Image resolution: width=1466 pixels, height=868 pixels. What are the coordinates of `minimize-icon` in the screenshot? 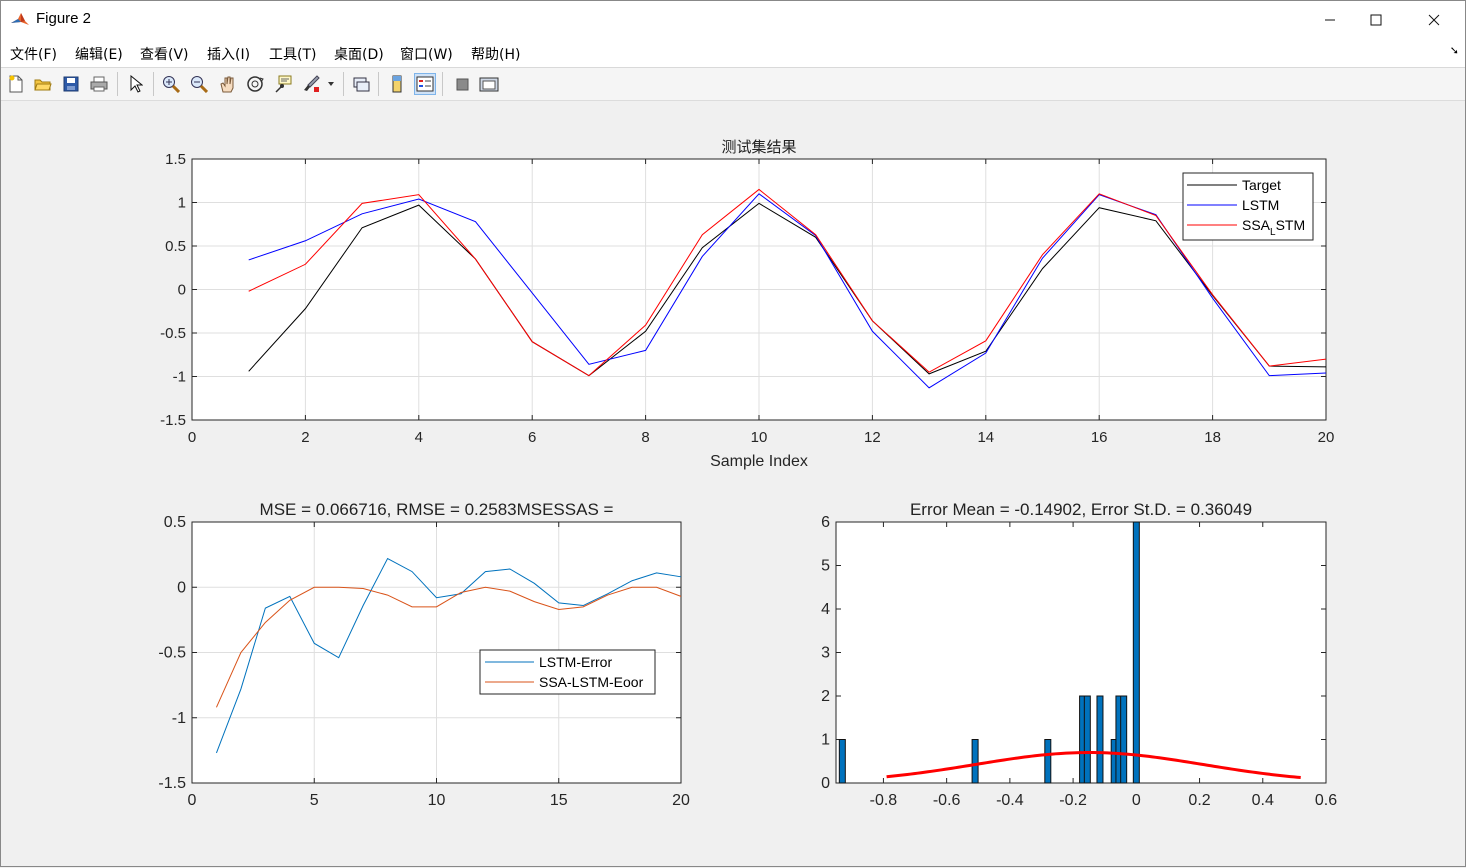 It's located at (1330, 20).